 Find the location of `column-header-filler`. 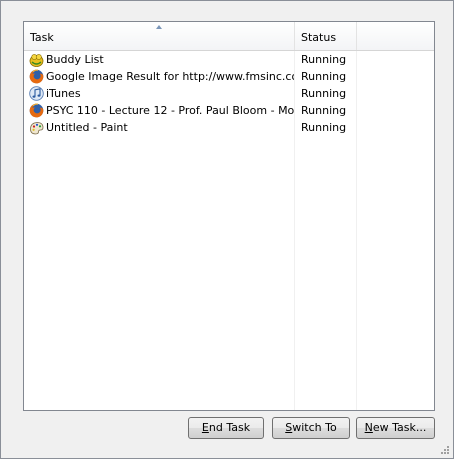

column-header-filler is located at coordinates (395, 36).